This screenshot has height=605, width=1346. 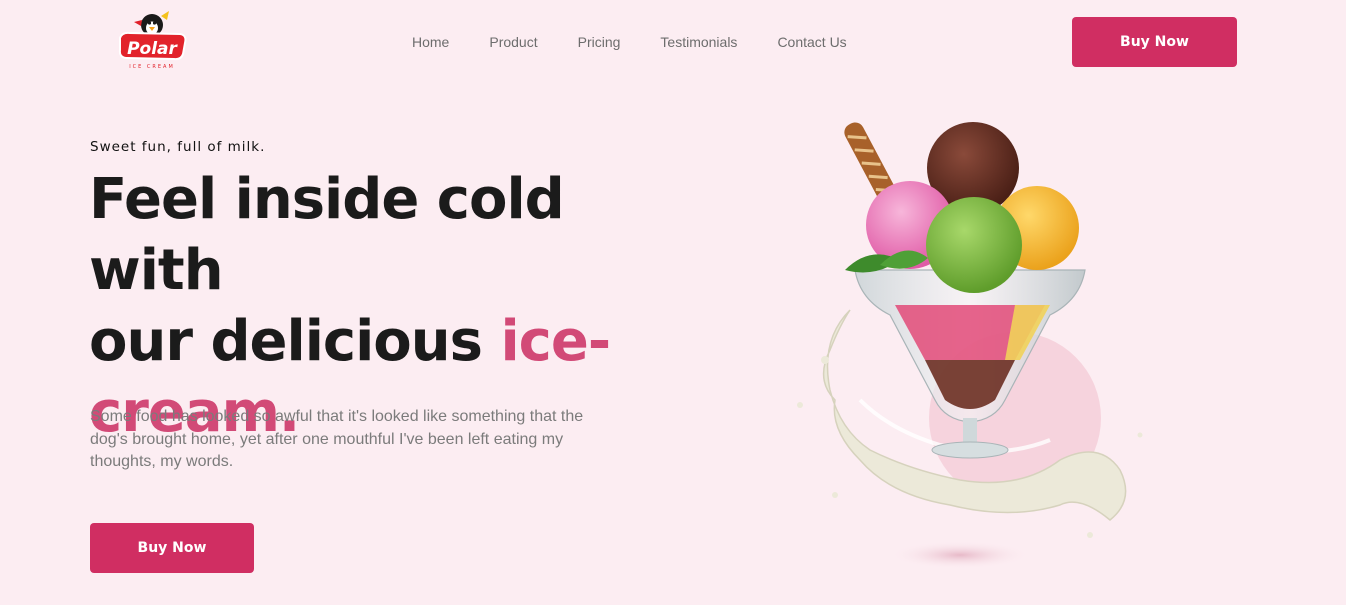 I want to click on hero-tagline: Sweet fun, full of milk., so click(x=178, y=147).